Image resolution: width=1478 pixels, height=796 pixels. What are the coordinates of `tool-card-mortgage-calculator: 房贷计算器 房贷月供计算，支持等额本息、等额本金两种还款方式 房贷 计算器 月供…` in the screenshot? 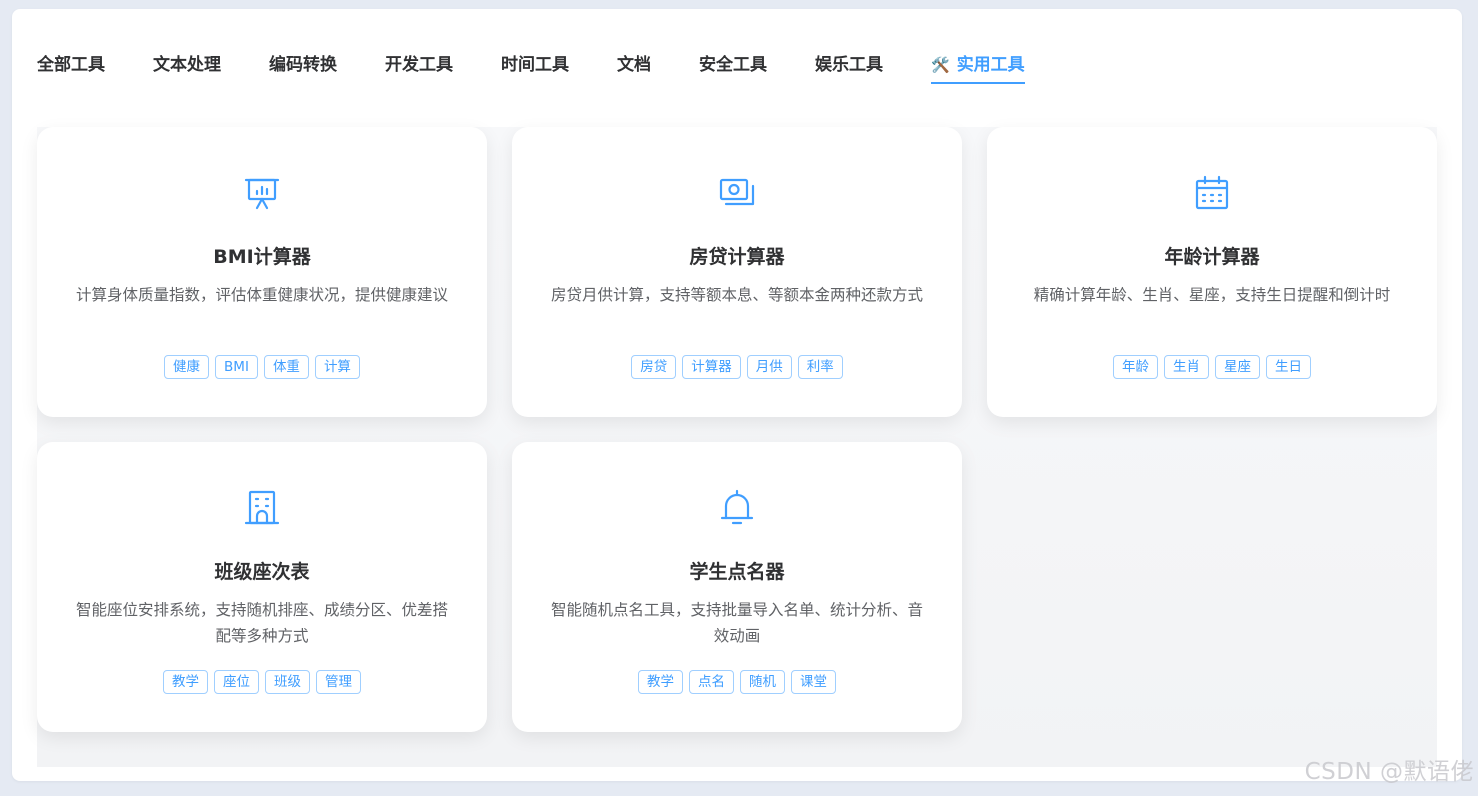 It's located at (737, 272).